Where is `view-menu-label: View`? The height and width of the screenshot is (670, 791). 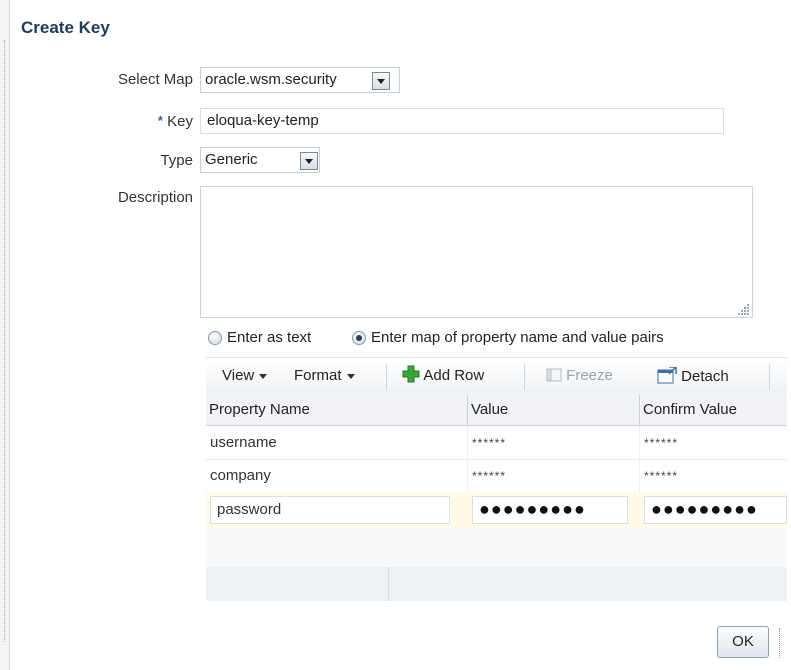 view-menu-label: View is located at coordinates (238, 375).